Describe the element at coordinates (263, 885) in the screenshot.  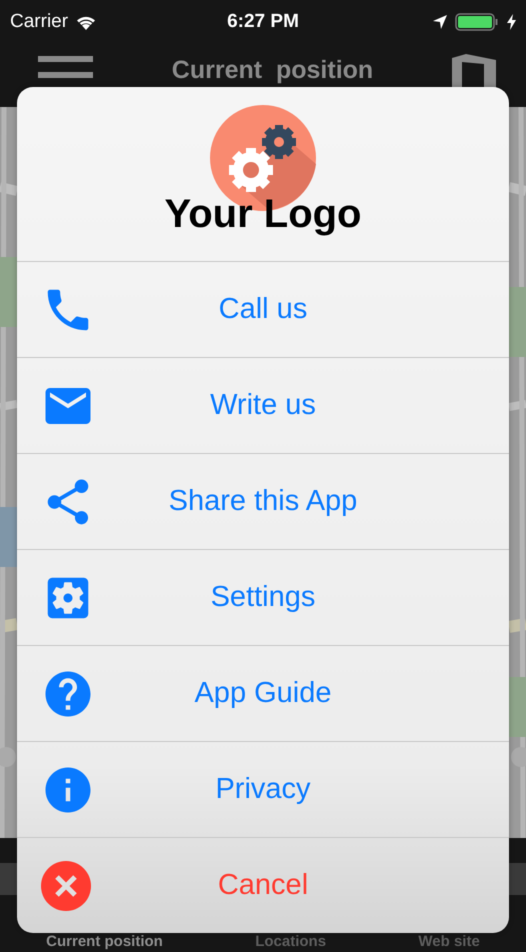
I see `cancel-row: Cancel` at that location.